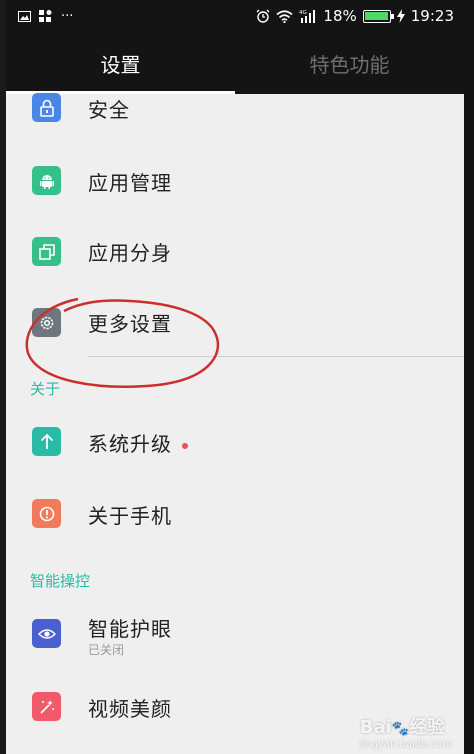 The height and width of the screenshot is (754, 474). I want to click on list-item-eye-care: 智能护眼 已关闭, so click(235, 636).